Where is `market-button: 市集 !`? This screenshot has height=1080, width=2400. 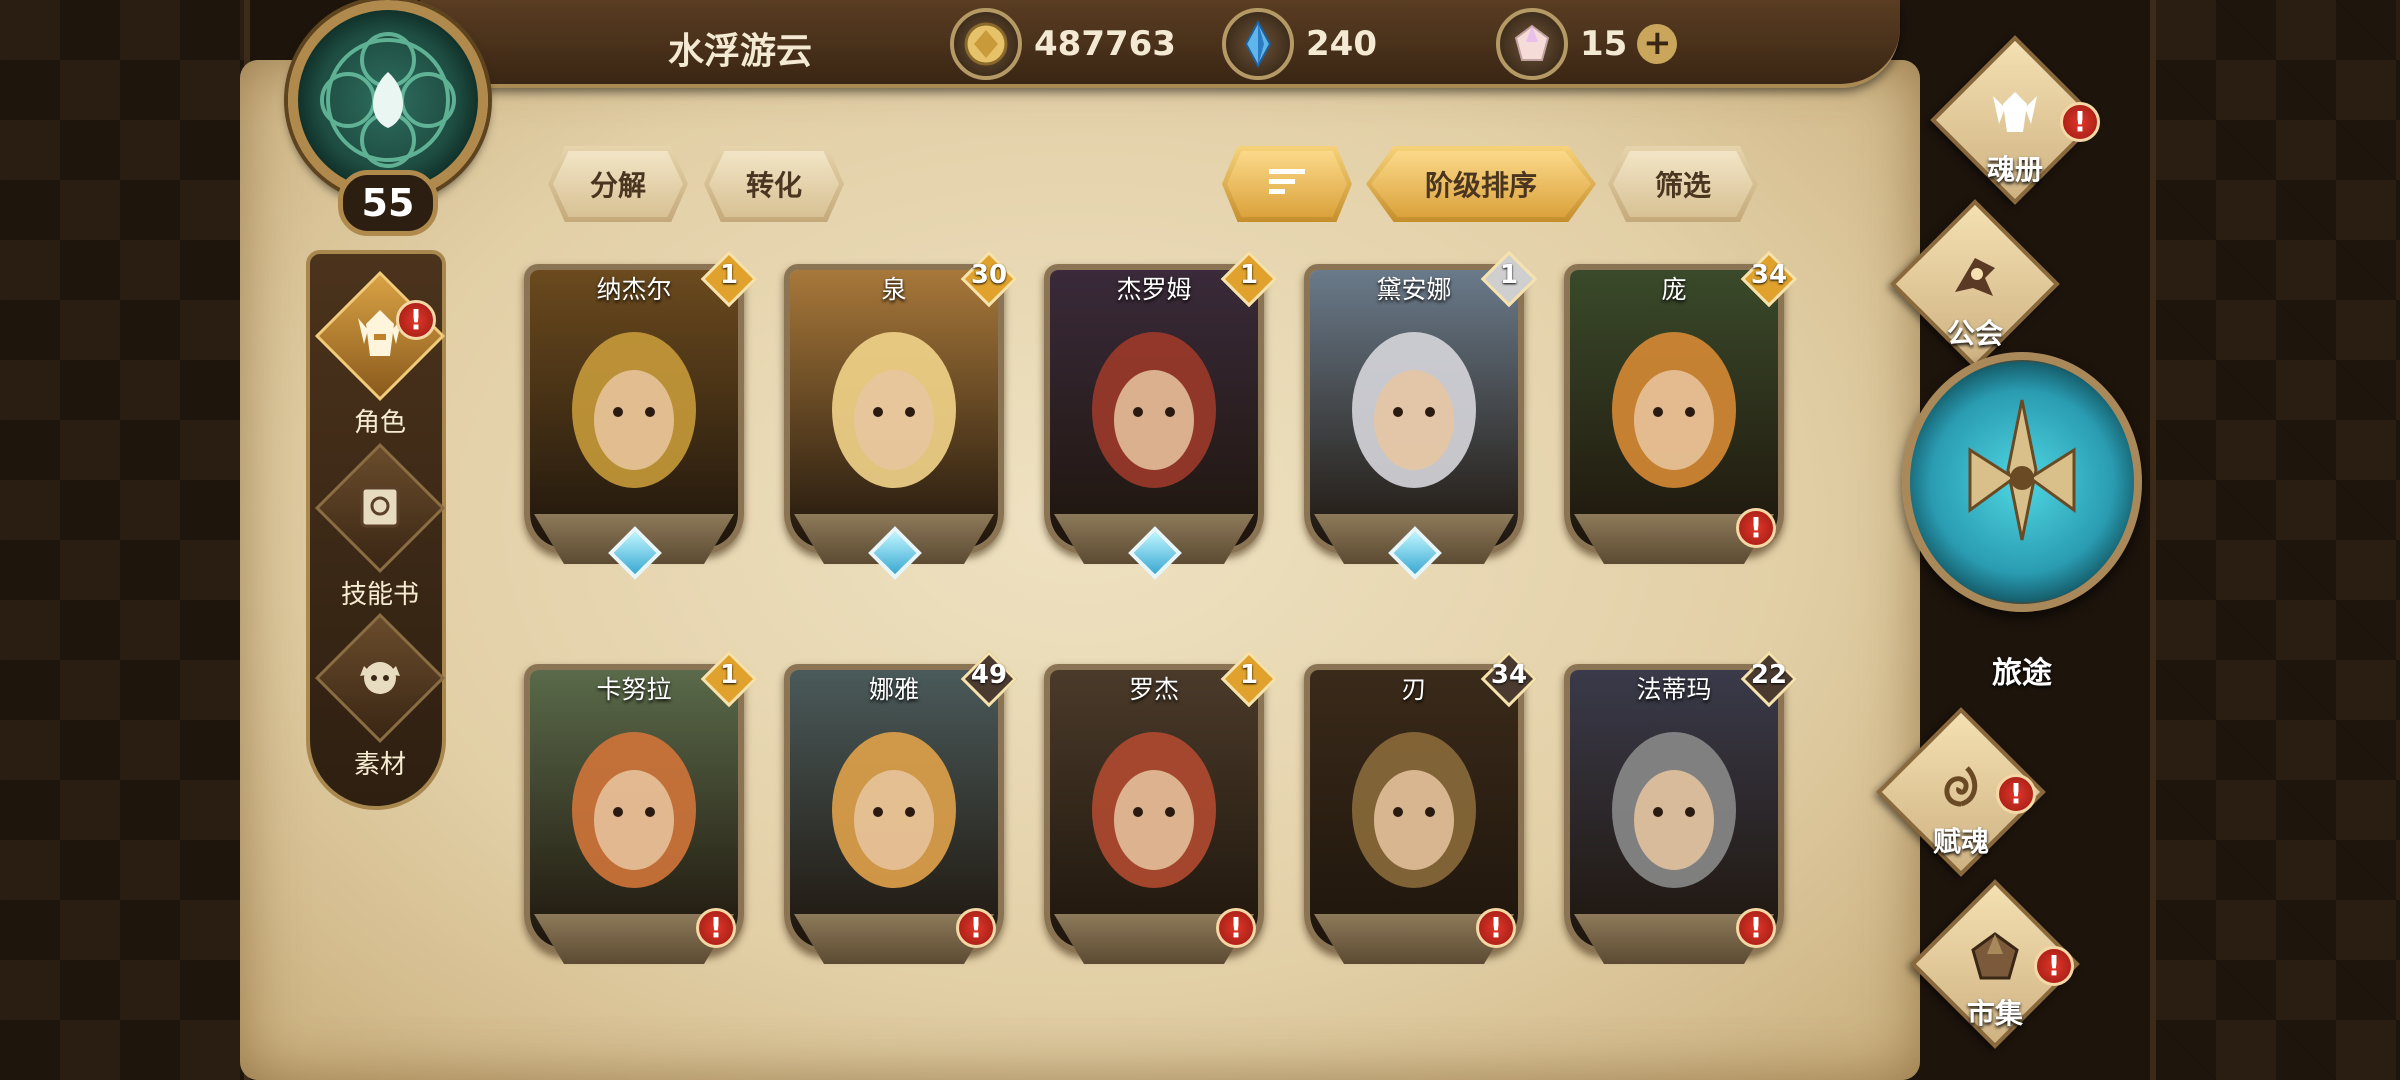 market-button: 市集 ! is located at coordinates (1995, 964).